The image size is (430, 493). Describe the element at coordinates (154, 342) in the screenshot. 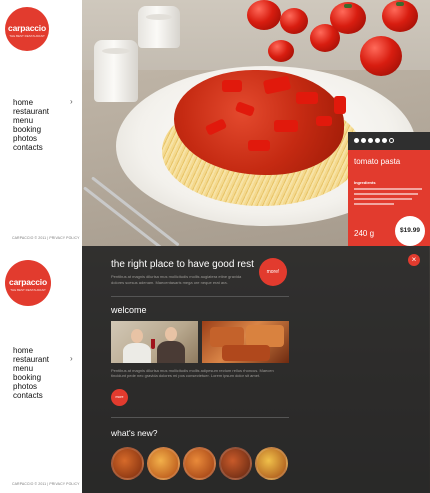

I see `welcome-photo-couple` at that location.